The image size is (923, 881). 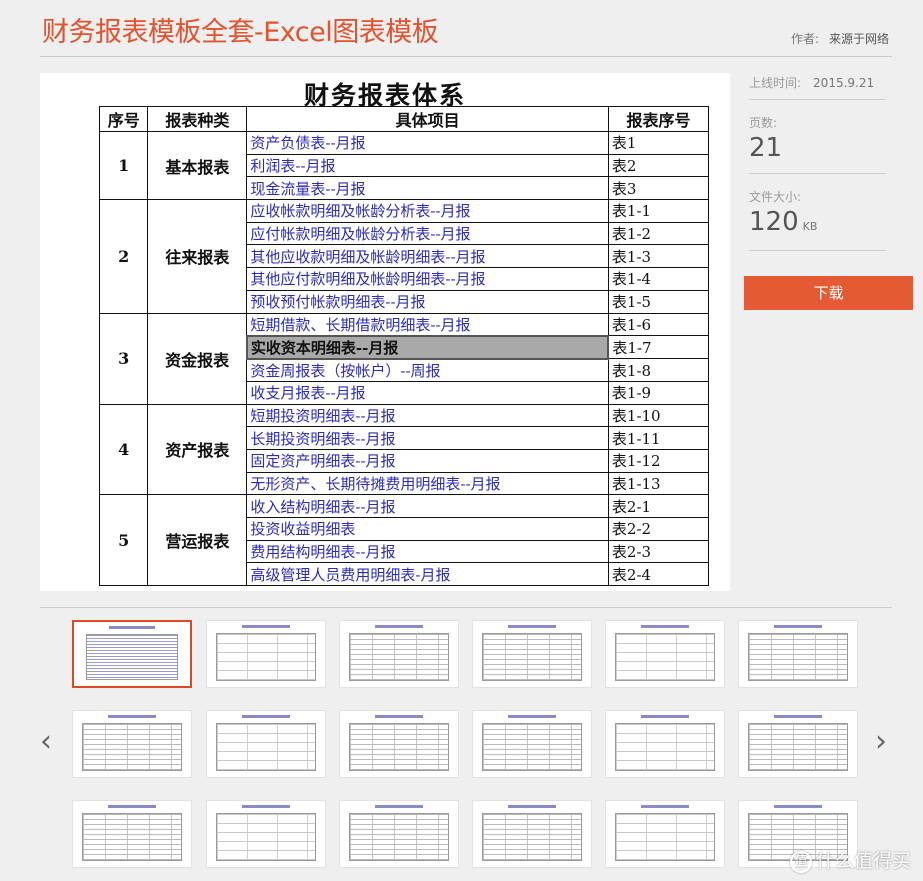 What do you see at coordinates (658, 347) in the screenshot?
I see `report-code: 表1-7` at bounding box center [658, 347].